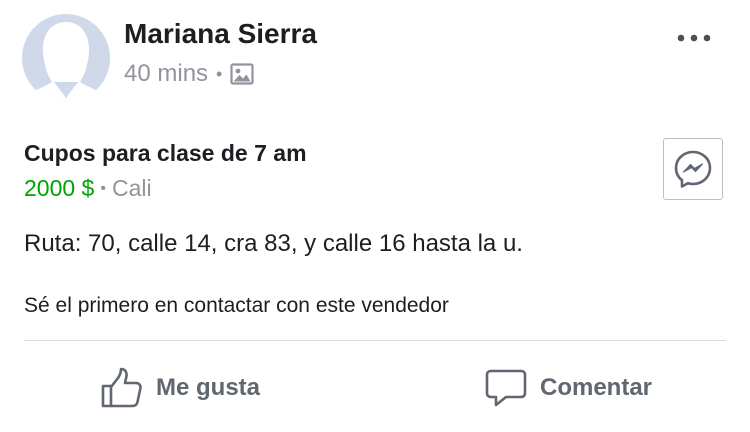 The image size is (750, 432). I want to click on comment-button: Comentar, so click(568, 388).